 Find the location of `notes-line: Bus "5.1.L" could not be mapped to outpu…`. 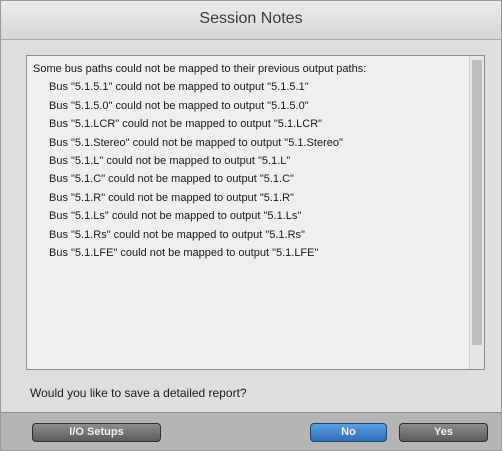

notes-line: Bus "5.1.L" could not be mapped to outpu… is located at coordinates (170, 160).